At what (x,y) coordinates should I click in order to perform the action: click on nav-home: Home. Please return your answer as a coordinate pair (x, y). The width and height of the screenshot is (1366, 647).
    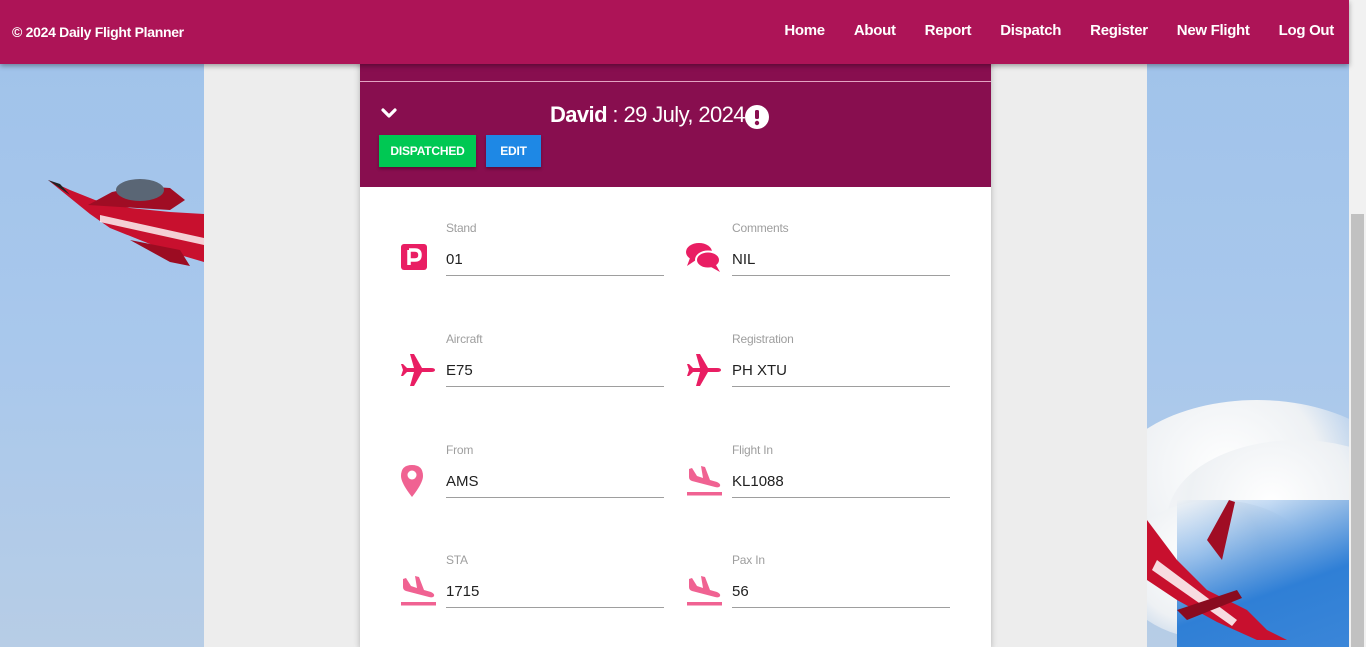
    Looking at the image, I should click on (804, 30).